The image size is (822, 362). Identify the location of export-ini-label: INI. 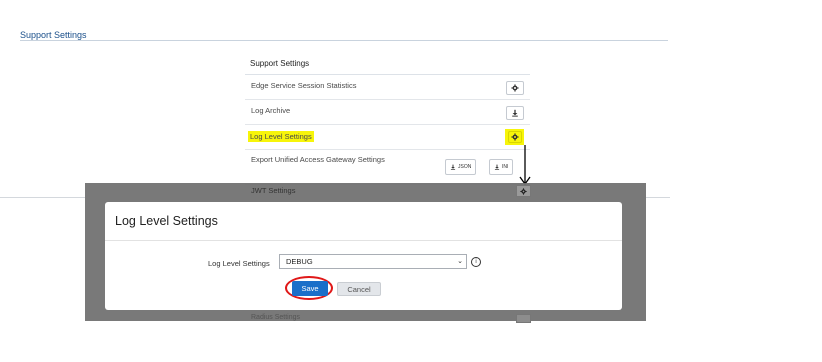
(505, 167).